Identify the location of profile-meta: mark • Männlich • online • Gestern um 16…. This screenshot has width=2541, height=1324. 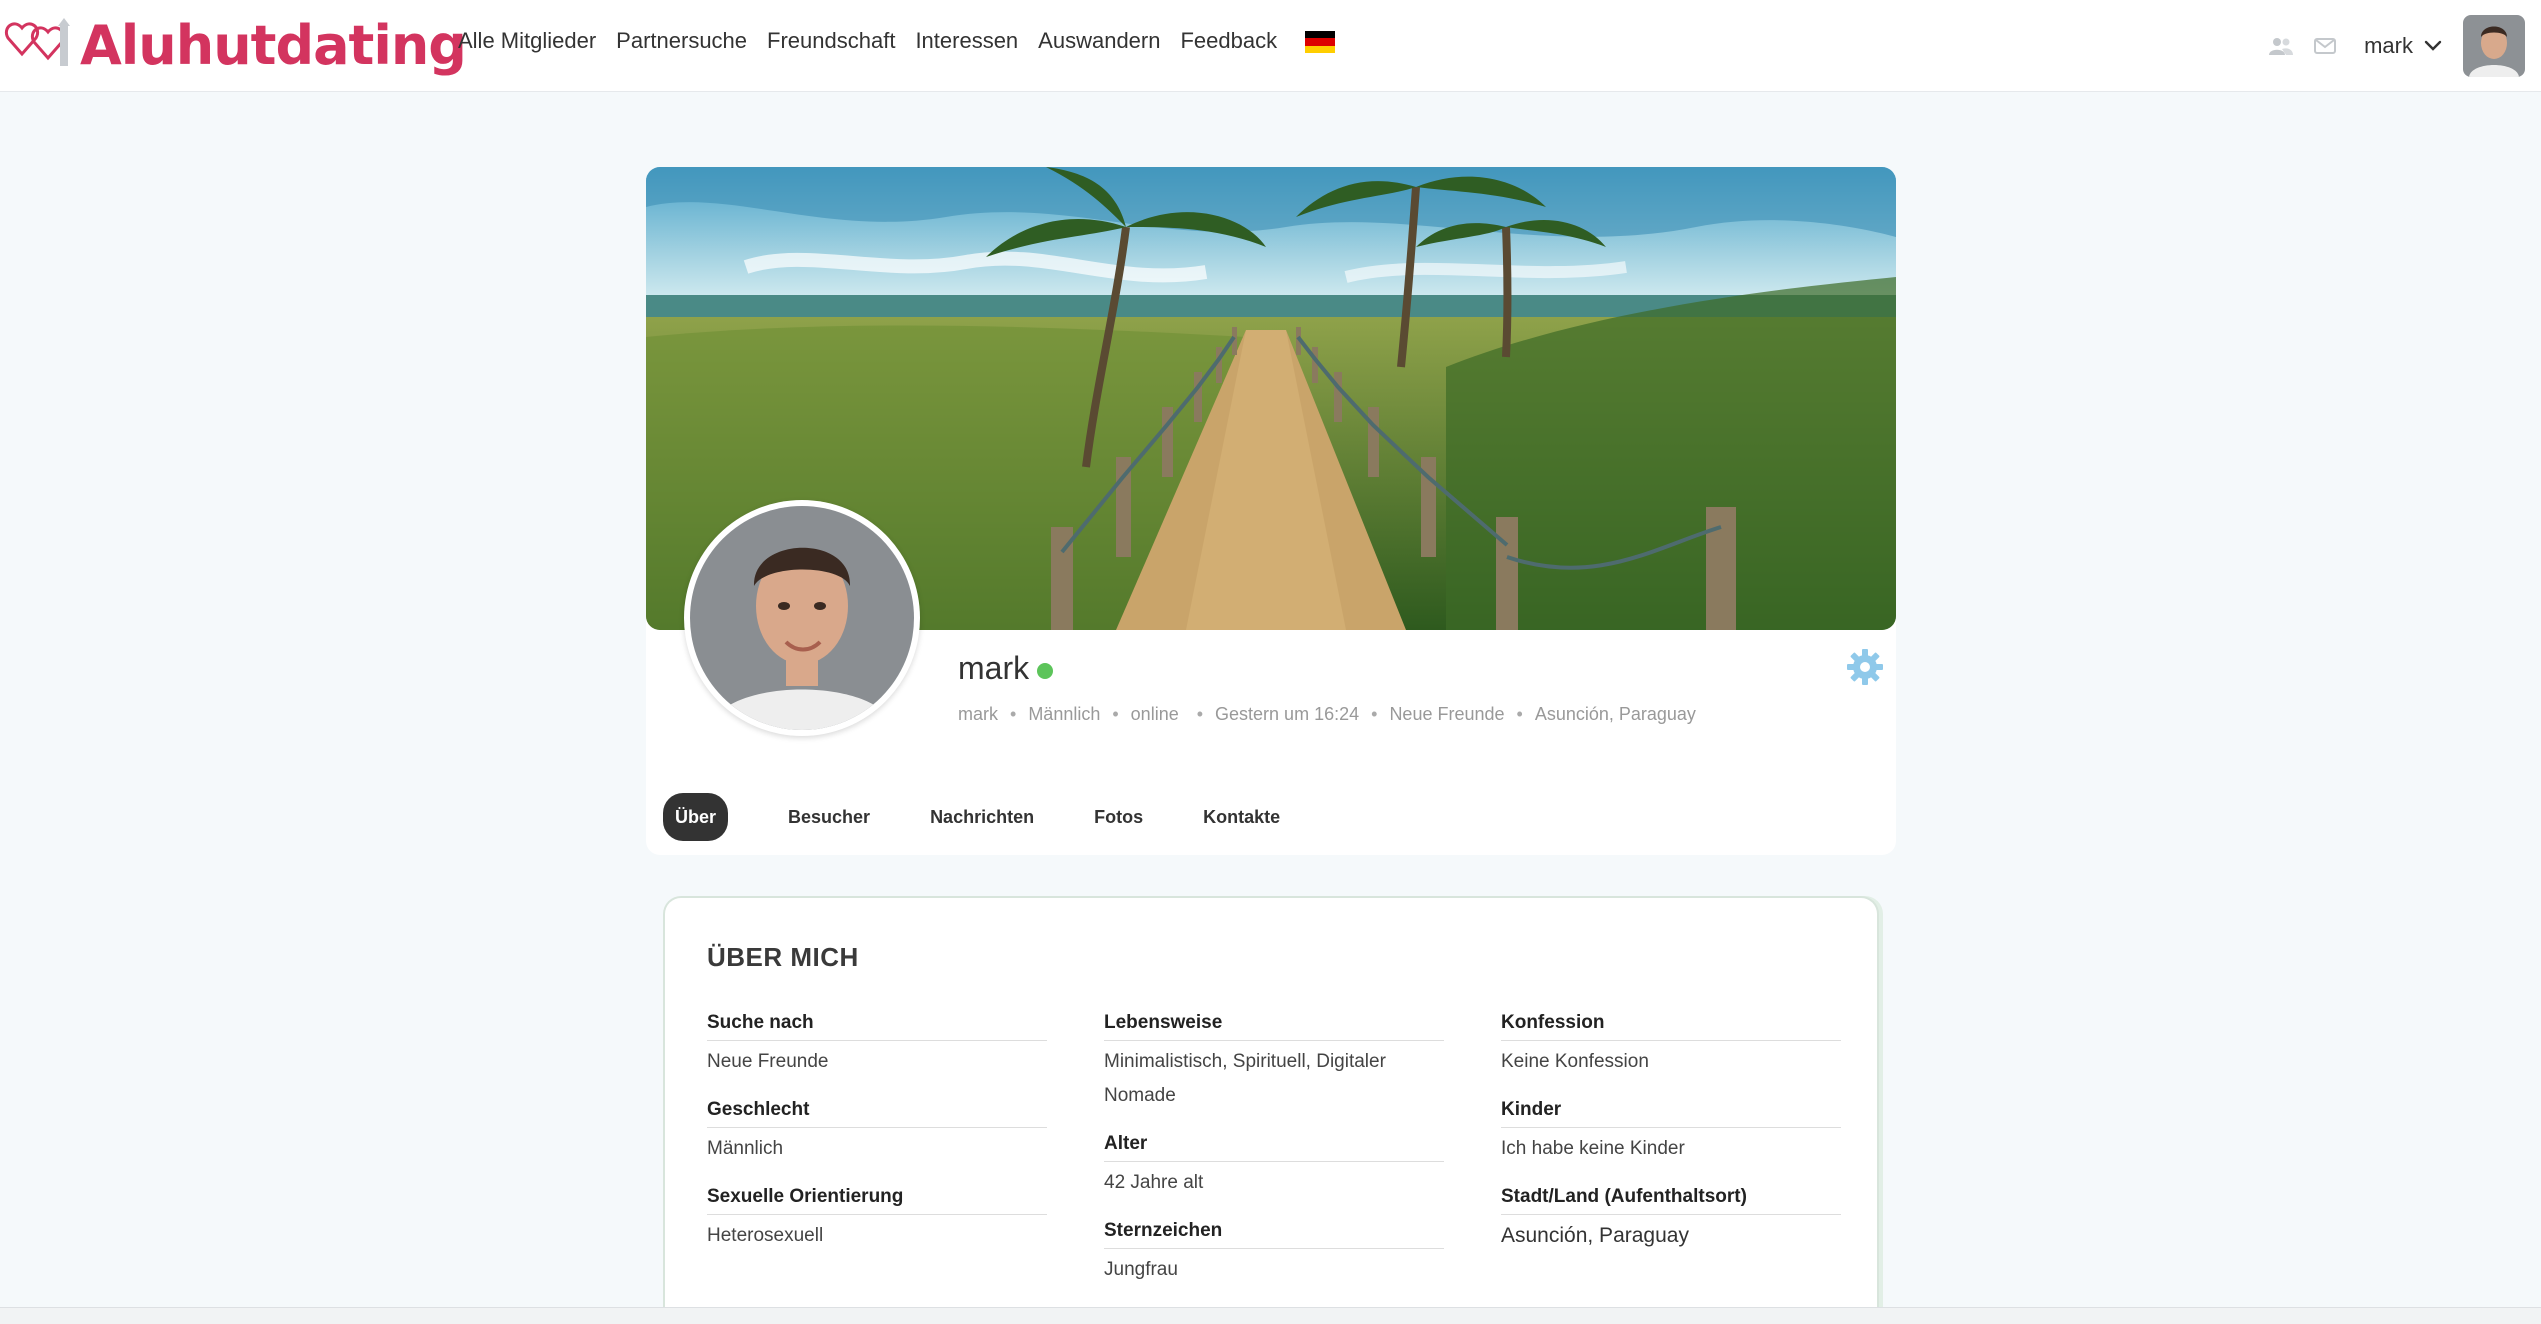
(1327, 714).